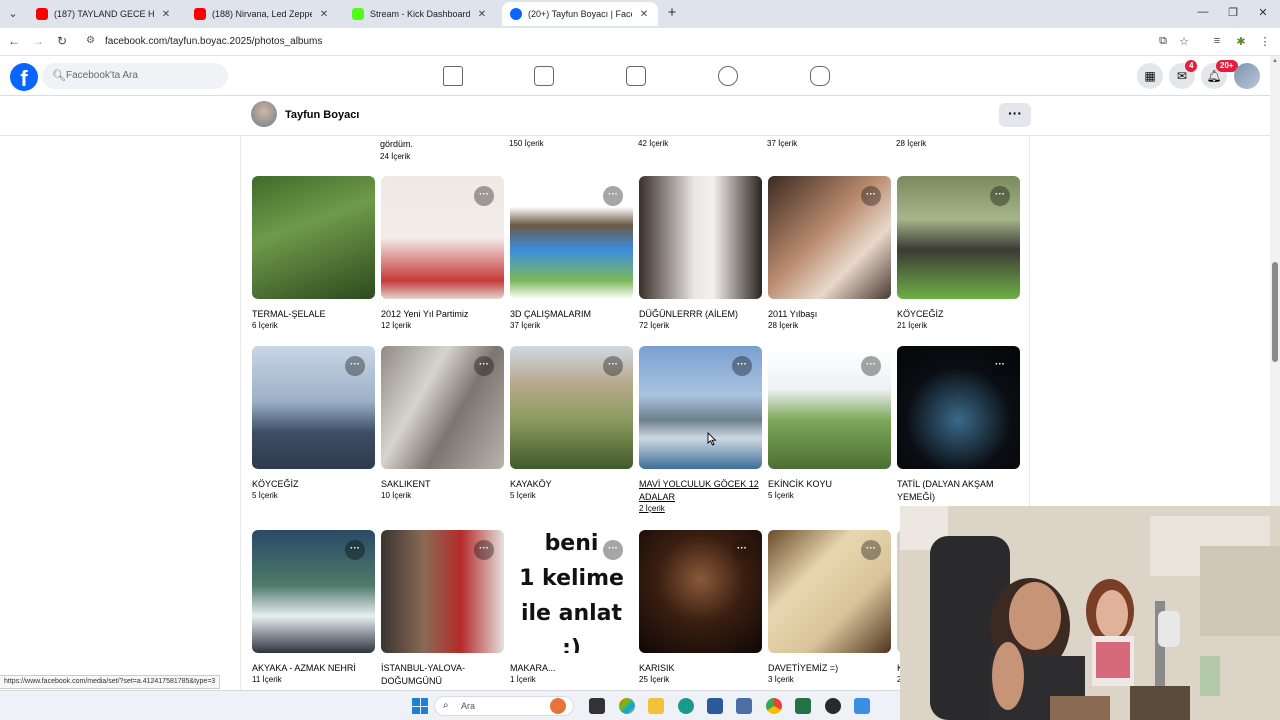  I want to click on home-icon, so click(453, 76).